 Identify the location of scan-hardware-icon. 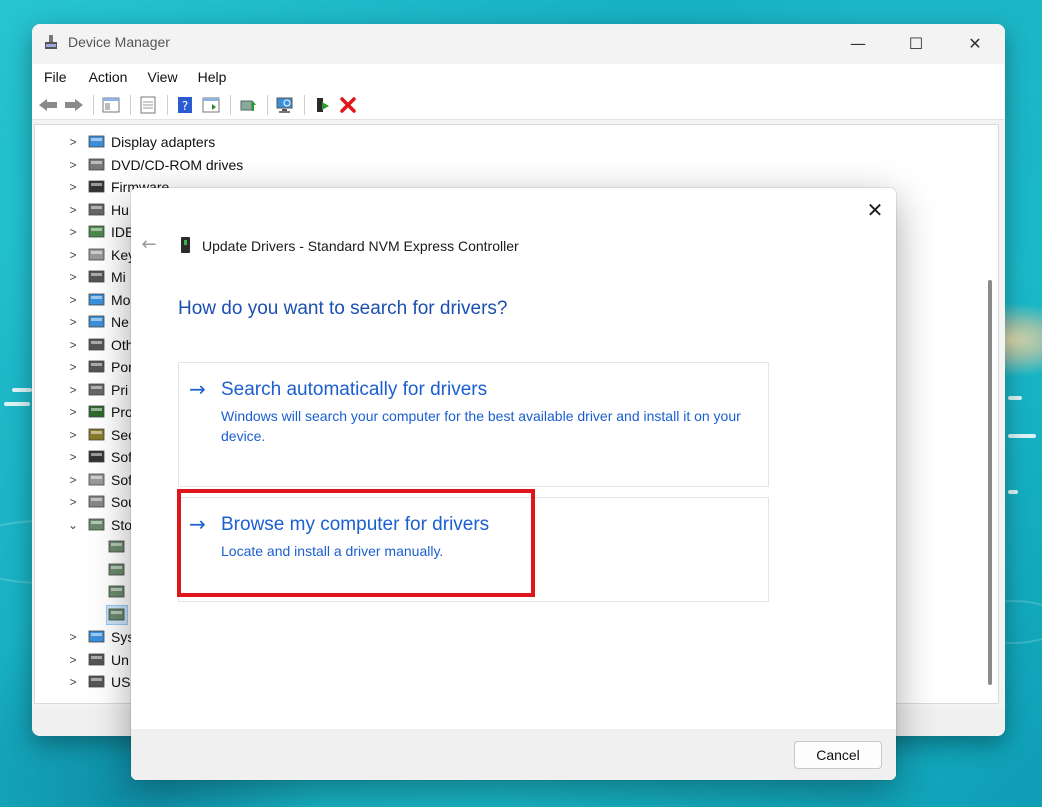
(285, 105).